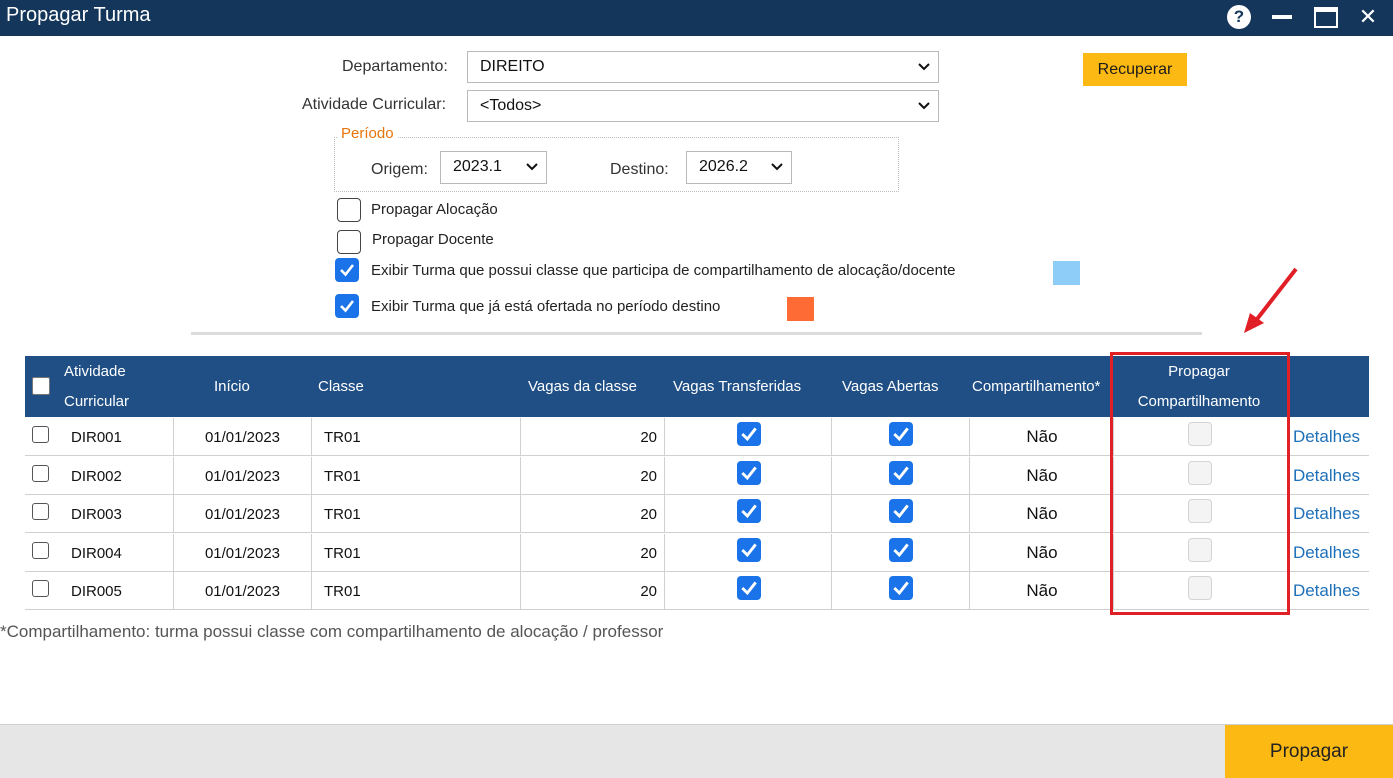 This screenshot has width=1393, height=778. Describe the element at coordinates (737, 386) in the screenshot. I see `header-vagas-transferidas: Vagas Transferidas` at that location.